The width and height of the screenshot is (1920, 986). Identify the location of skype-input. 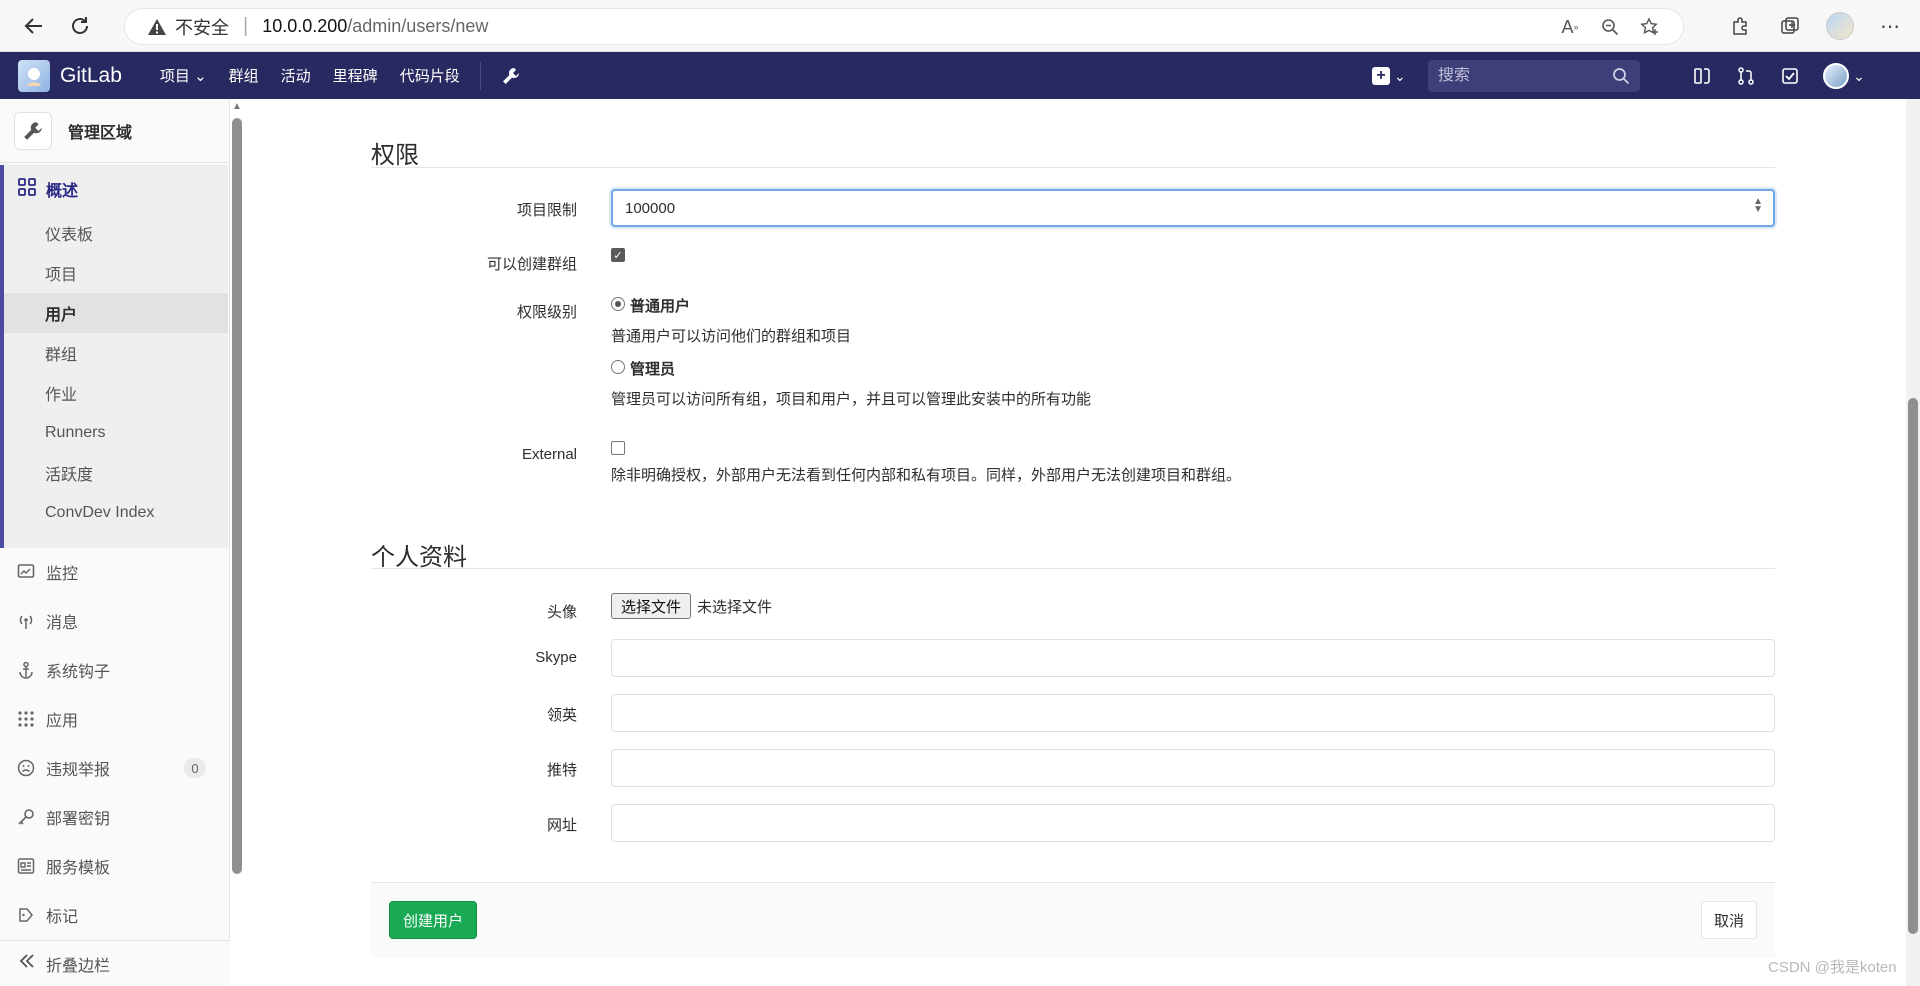
(1193, 658).